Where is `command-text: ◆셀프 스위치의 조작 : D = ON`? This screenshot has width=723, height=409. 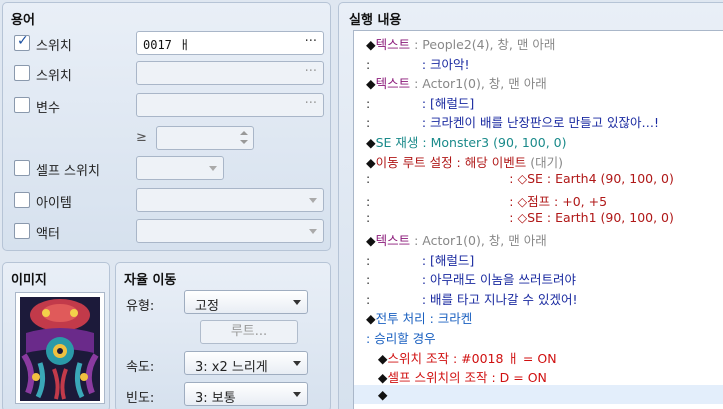 command-text: ◆셀프 스위치의 조작 : D = ON is located at coordinates (456, 376).